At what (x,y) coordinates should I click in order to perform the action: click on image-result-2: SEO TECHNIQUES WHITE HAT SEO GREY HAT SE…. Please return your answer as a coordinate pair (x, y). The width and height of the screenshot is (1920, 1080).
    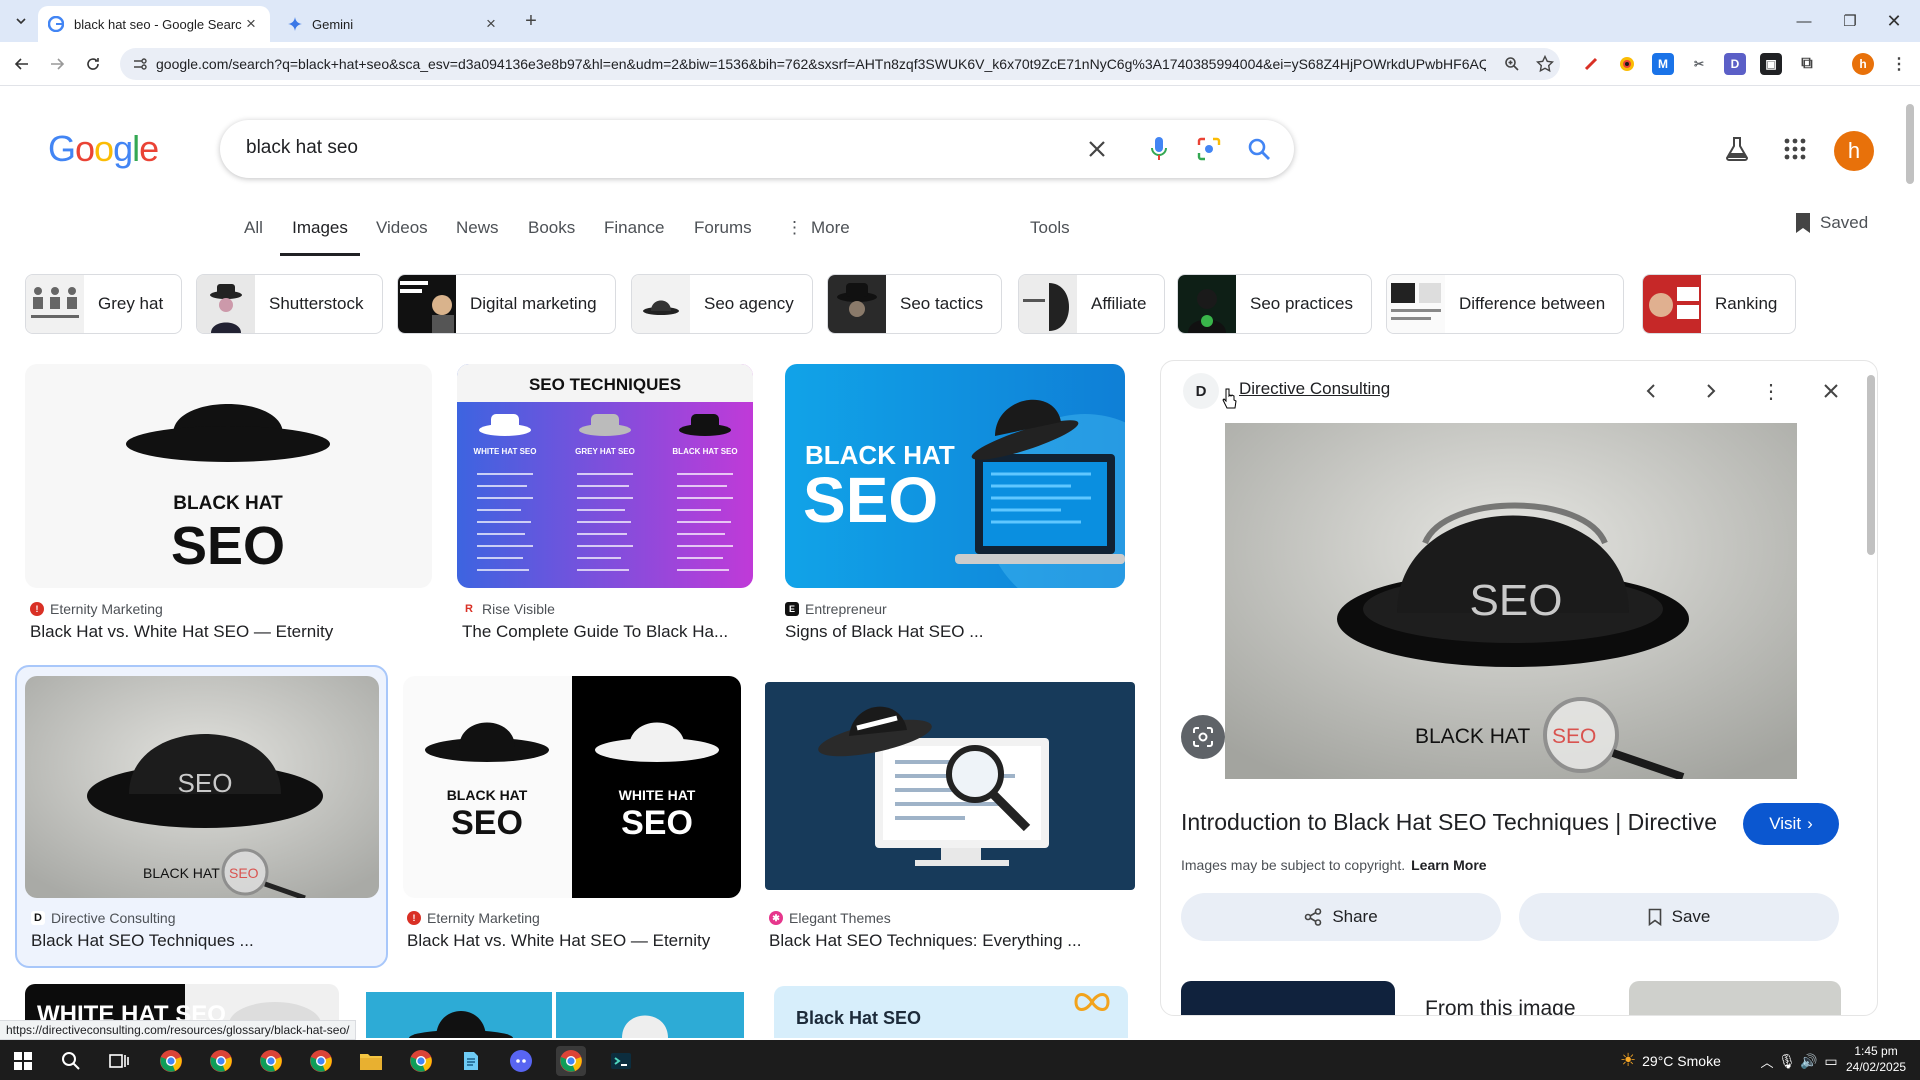
    Looking at the image, I should click on (605, 504).